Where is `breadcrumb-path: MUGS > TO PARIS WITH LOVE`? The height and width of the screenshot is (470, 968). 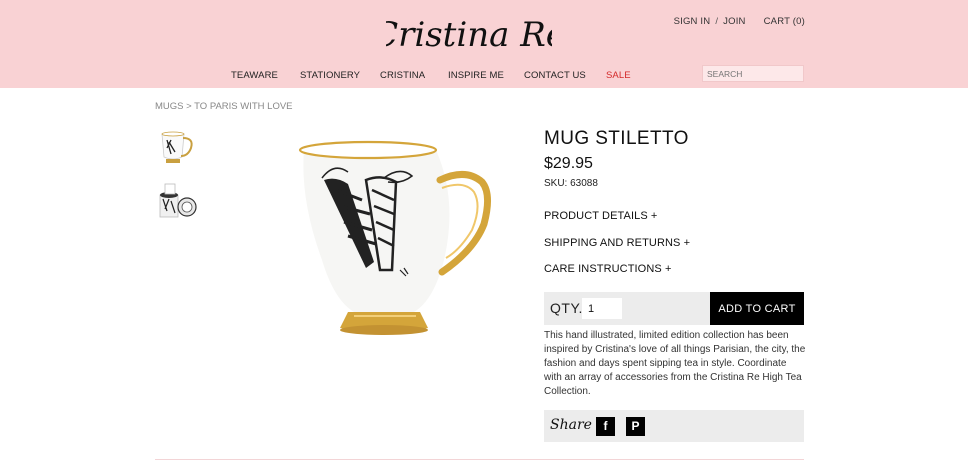 breadcrumb-path: MUGS > TO PARIS WITH LOVE is located at coordinates (224, 106).